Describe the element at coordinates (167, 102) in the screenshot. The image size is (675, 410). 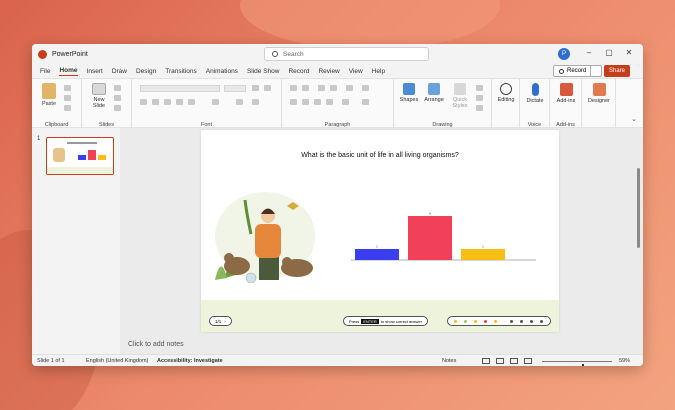
I see `underline-icon` at that location.